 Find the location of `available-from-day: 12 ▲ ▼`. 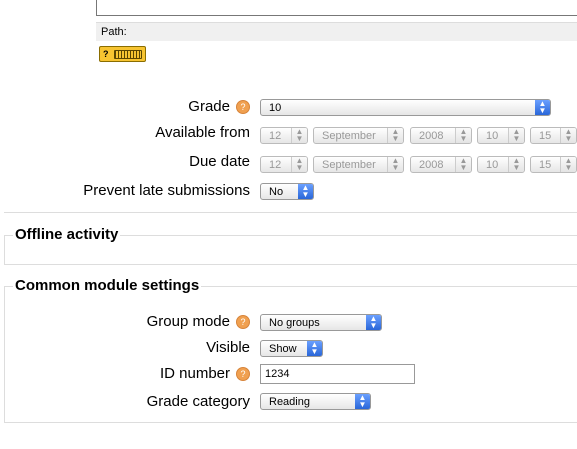

available-from-day: 12 ▲ ▼ is located at coordinates (284, 135).